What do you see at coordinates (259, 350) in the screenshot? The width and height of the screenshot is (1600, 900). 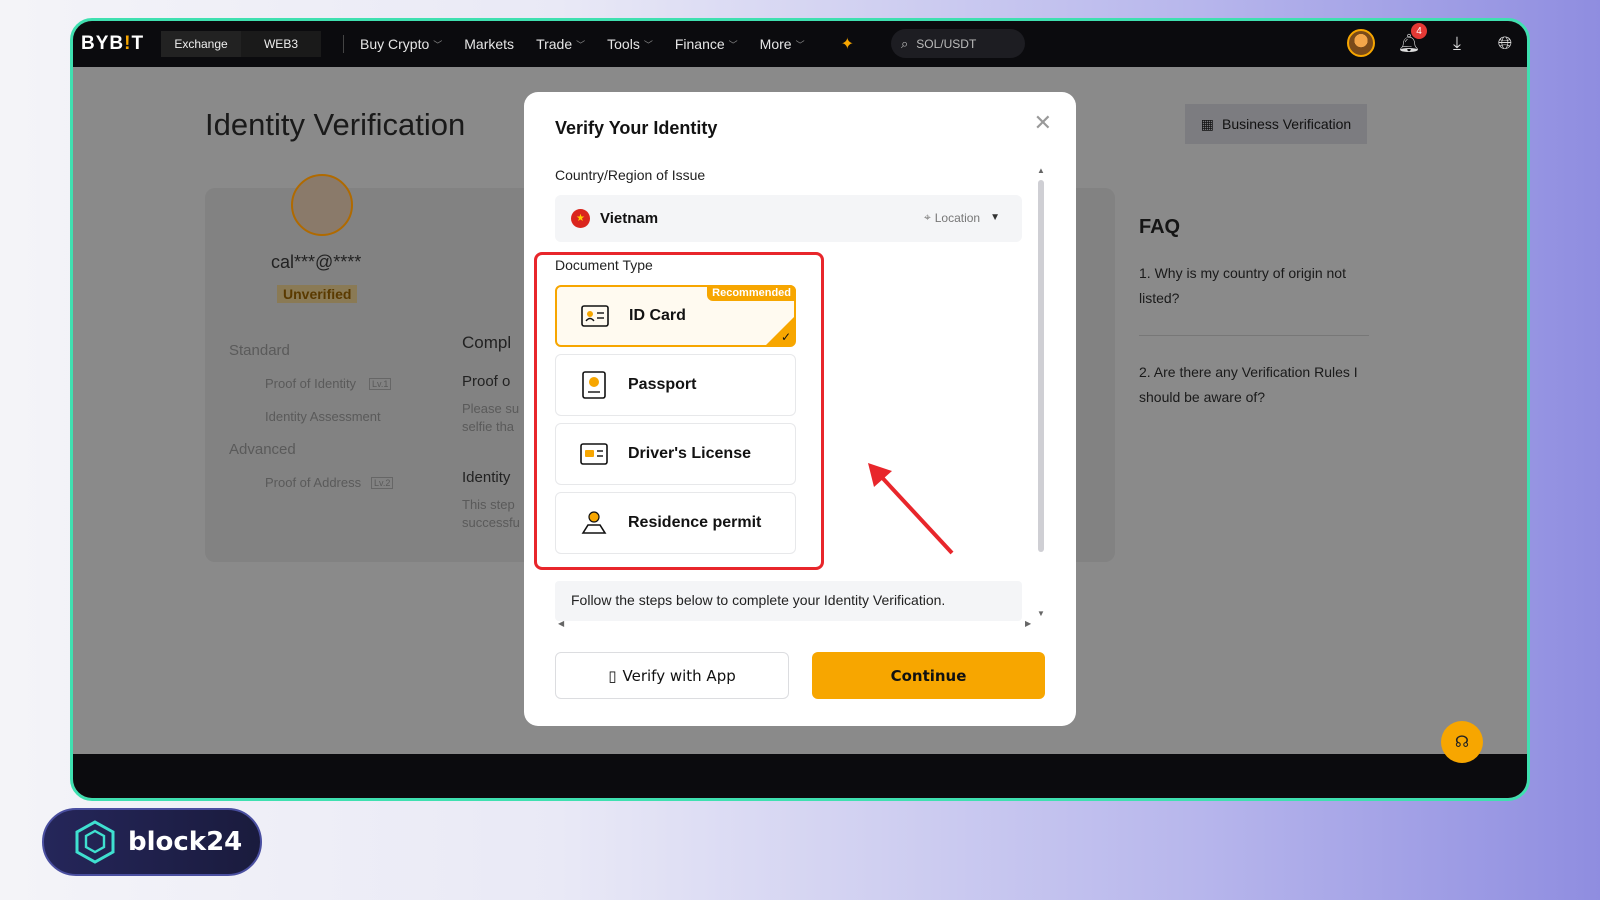 I see `level-standard: Standard` at bounding box center [259, 350].